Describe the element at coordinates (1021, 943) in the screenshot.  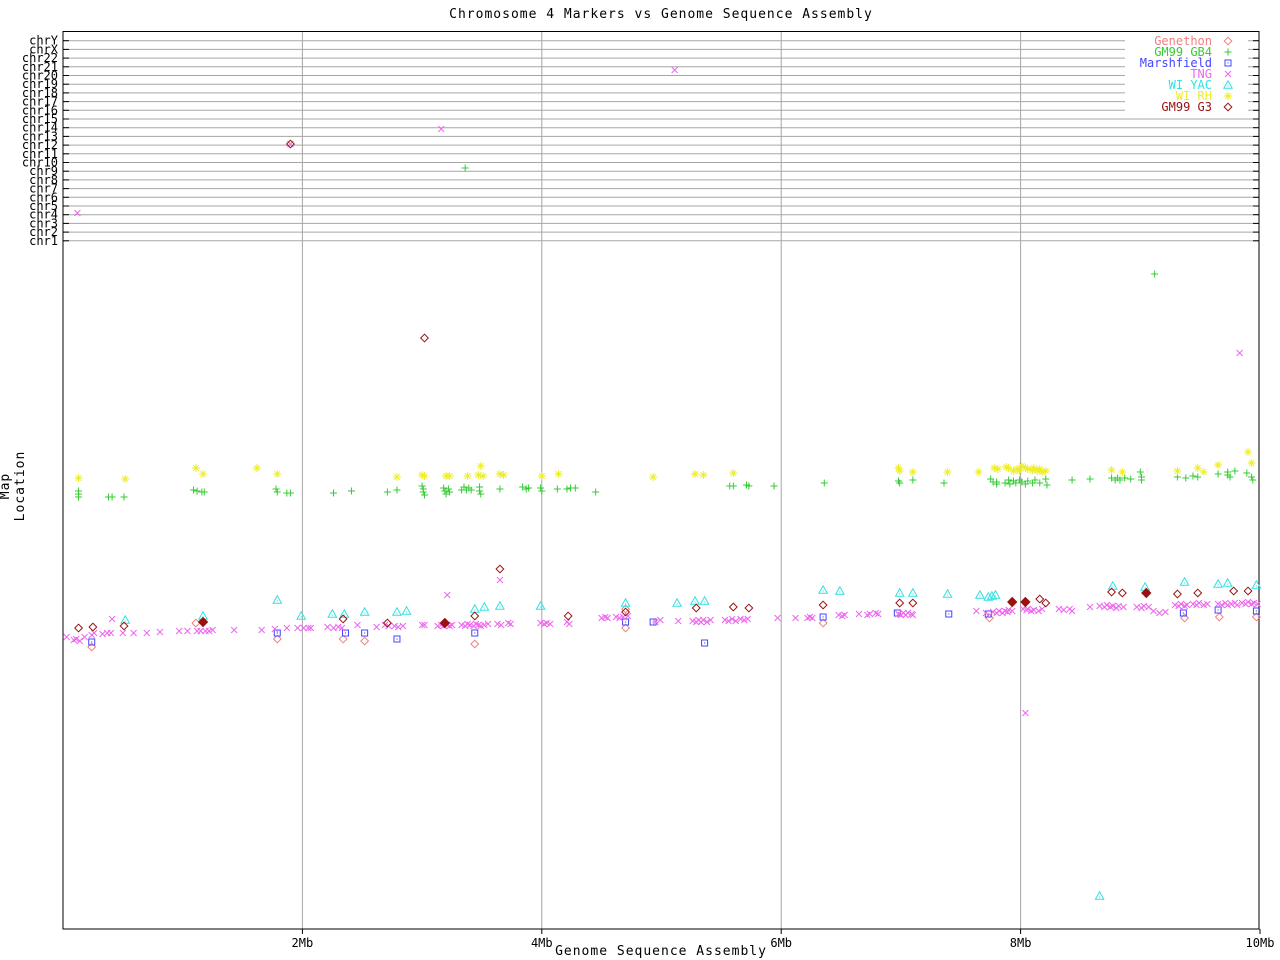
I see `x-tick-label-8Mb: 8Mb` at that location.